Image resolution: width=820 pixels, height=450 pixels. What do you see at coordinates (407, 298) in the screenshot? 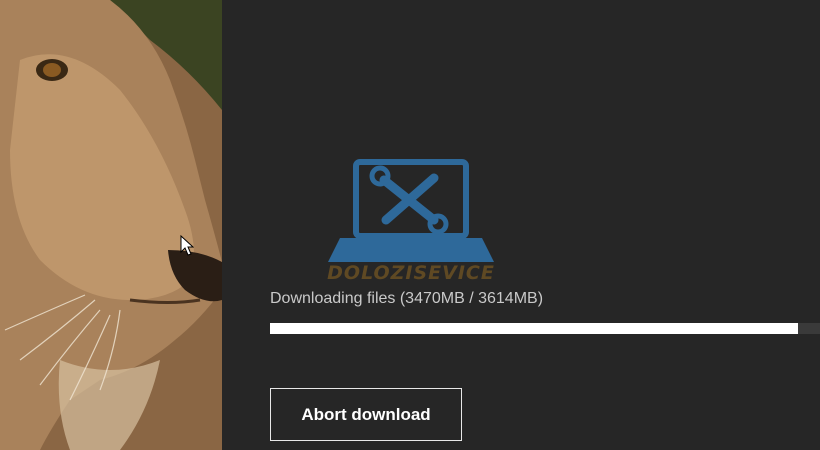
I see `download-status-text: Downloading files (3470MB / 3614MB)` at bounding box center [407, 298].